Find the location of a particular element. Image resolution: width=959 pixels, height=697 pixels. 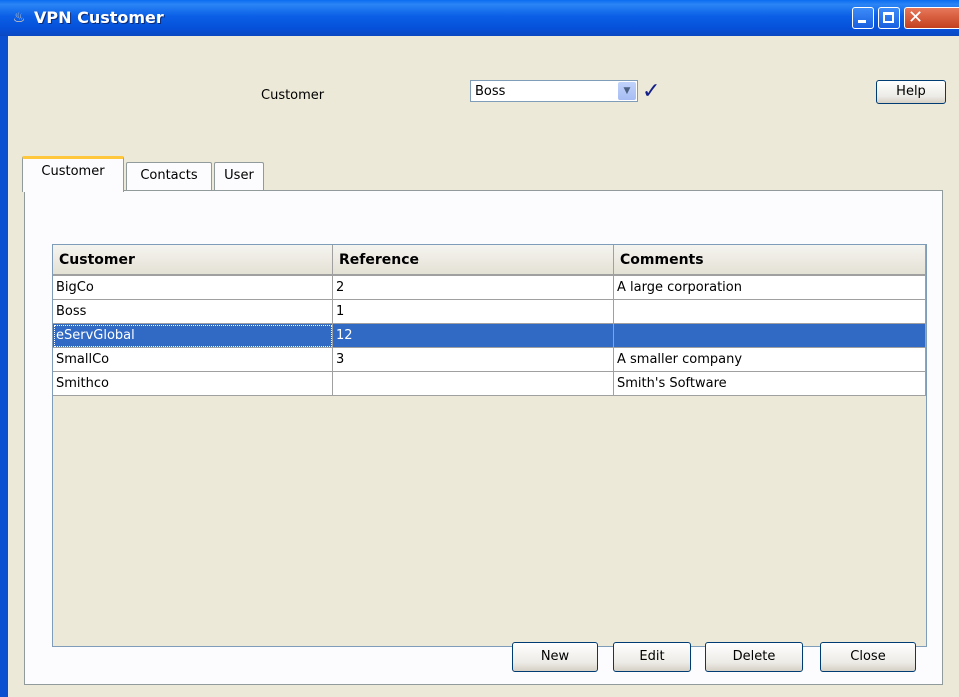

maximize-icon is located at coordinates (888, 17).